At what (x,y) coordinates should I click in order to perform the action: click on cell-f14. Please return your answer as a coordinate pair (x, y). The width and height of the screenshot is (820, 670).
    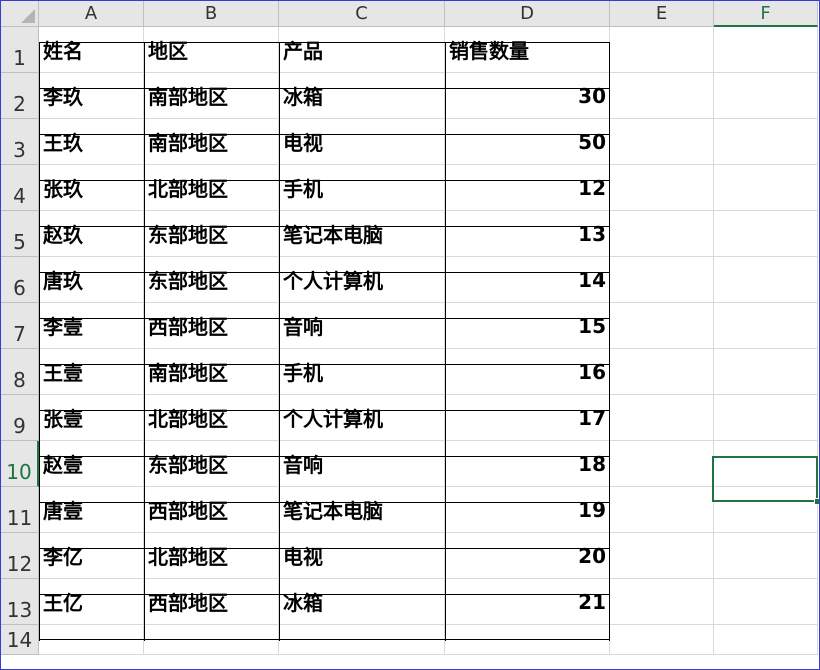
    Looking at the image, I should click on (766, 640).